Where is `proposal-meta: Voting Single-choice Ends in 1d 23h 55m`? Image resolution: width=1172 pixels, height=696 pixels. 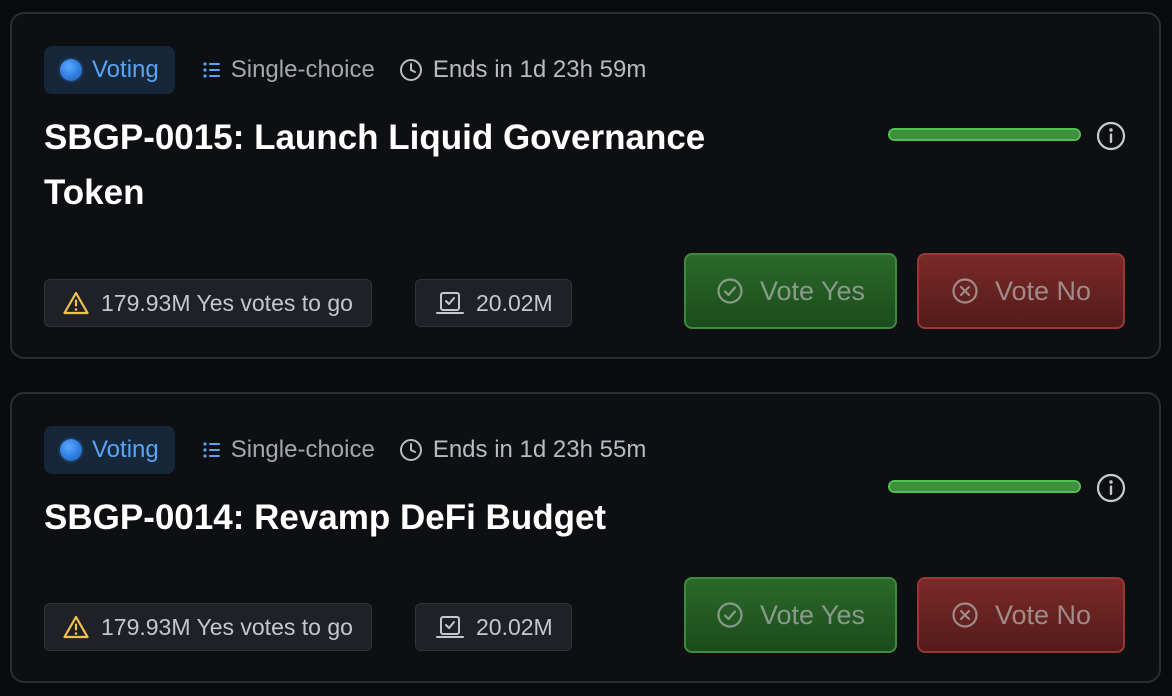
proposal-meta: Voting Single-choice Ends in 1d 23h 55m is located at coordinates (345, 450).